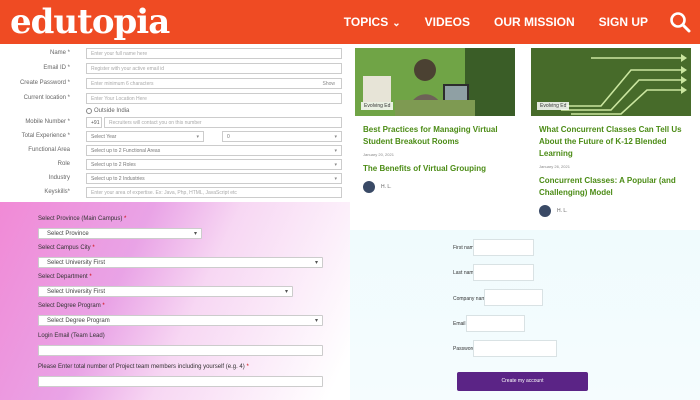 This screenshot has height=400, width=700. Describe the element at coordinates (534, 22) in the screenshot. I see `nav-our-mission: OUR MISSION` at that location.